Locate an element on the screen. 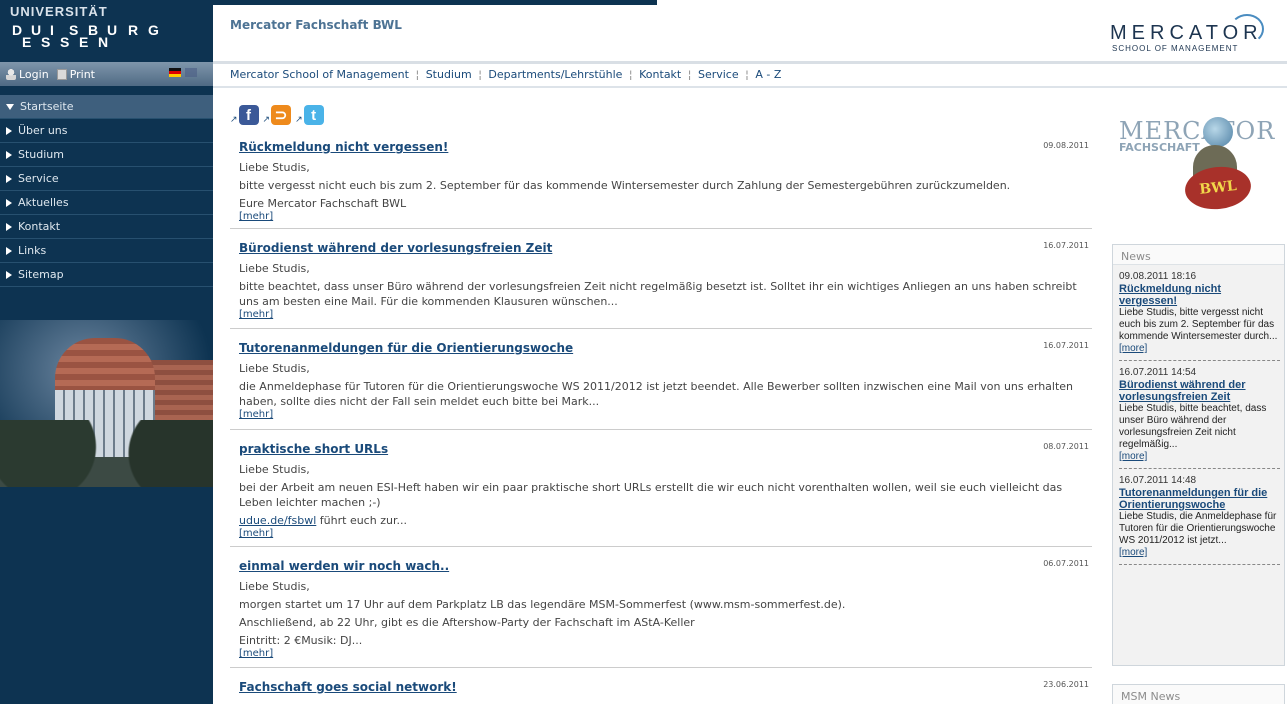  sidebox-news-title-link: Rückmeldung nicht vergessen! is located at coordinates (1199, 295).